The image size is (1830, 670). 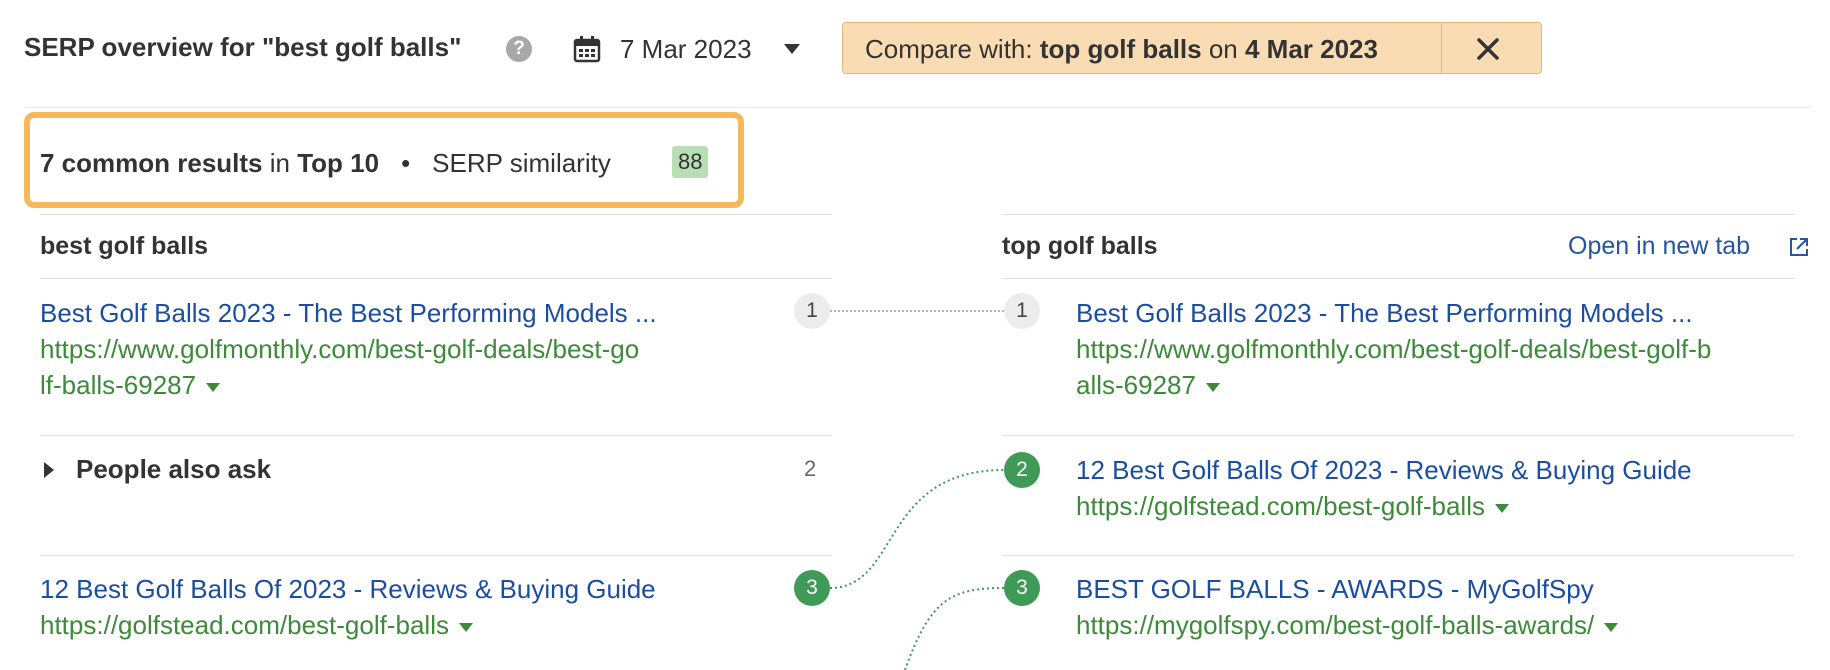 What do you see at coordinates (1311, 49) in the screenshot?
I see `compare-date: 4 Mar 2023` at bounding box center [1311, 49].